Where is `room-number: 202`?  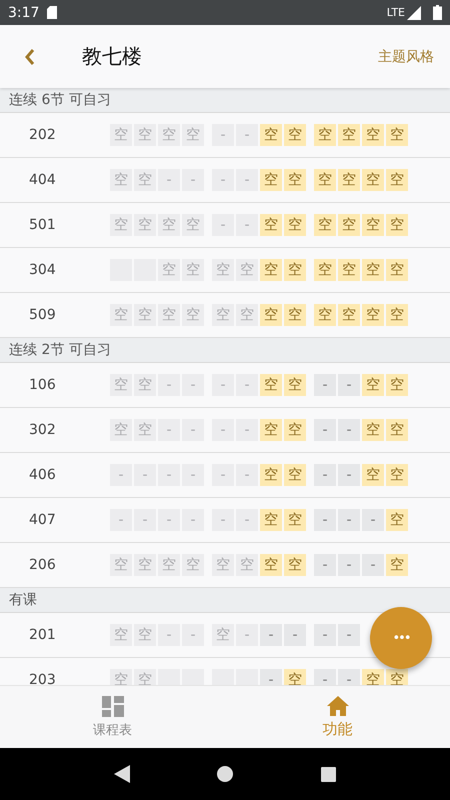 room-number: 202 is located at coordinates (42, 135).